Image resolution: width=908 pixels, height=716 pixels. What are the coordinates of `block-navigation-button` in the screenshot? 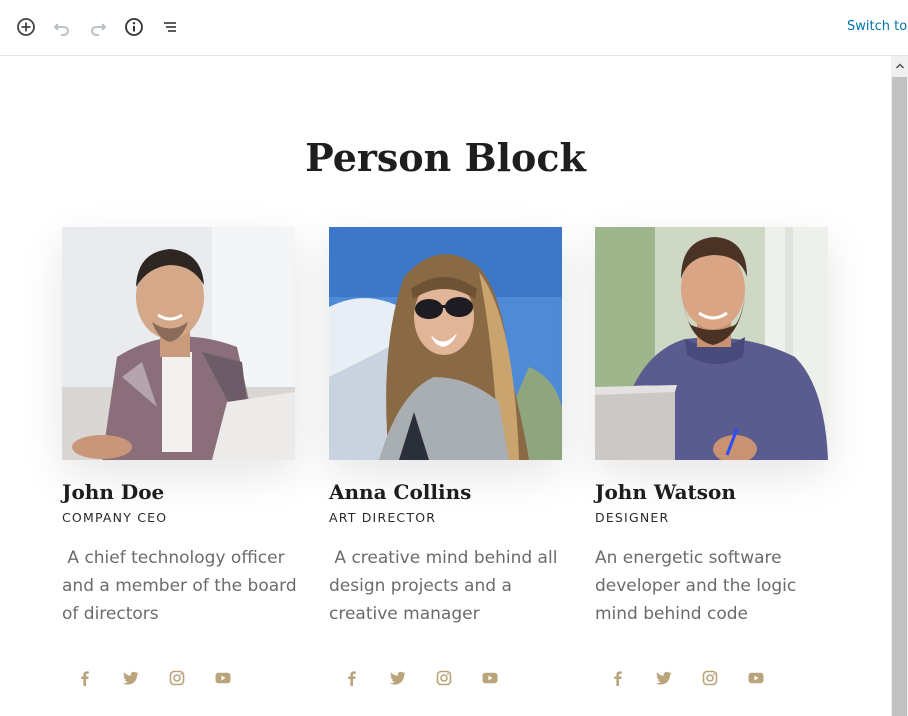 It's located at (170, 27).